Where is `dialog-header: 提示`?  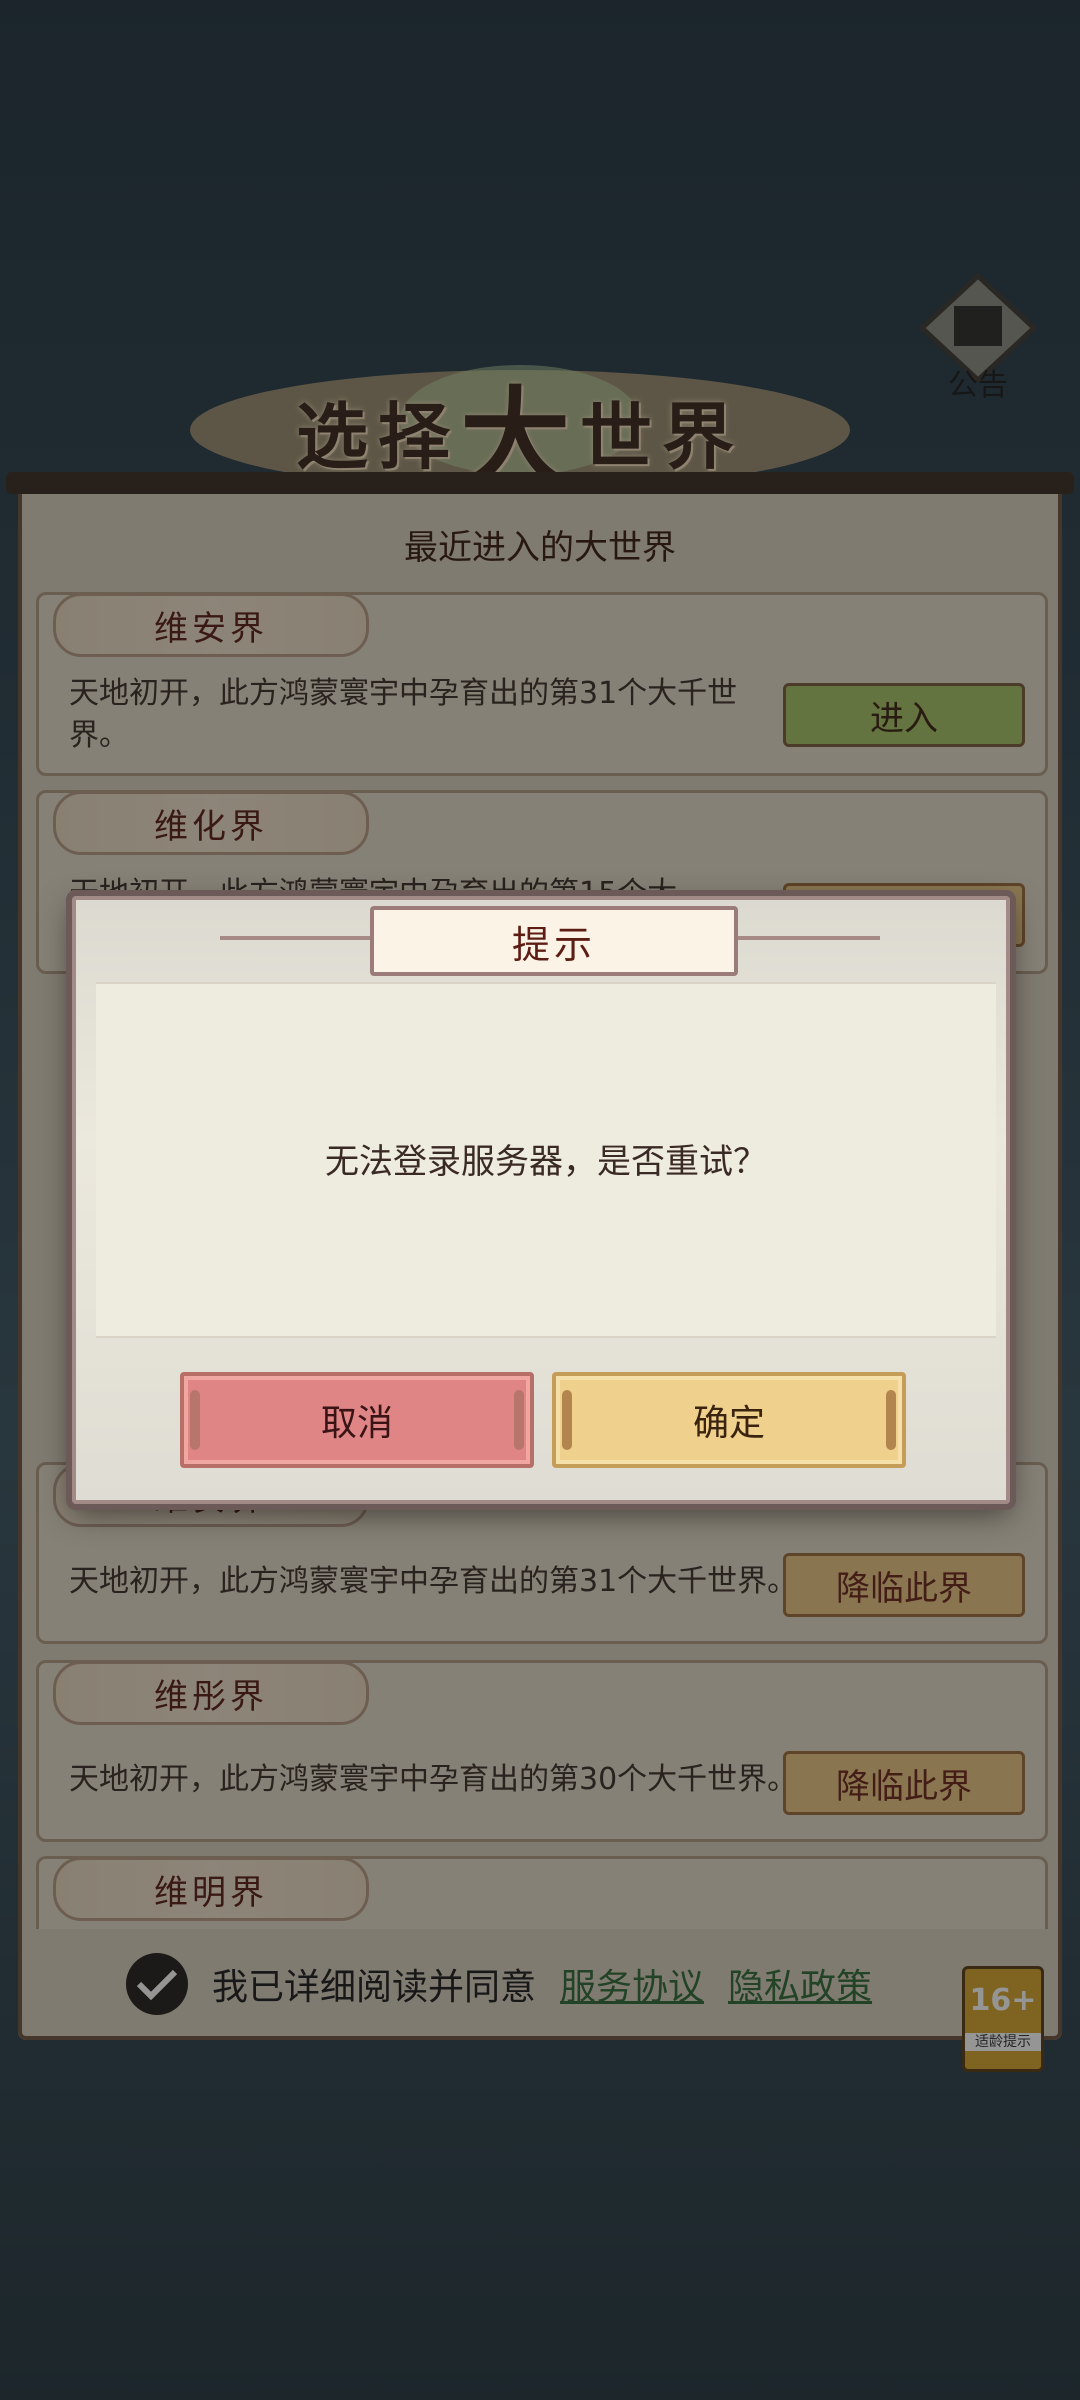 dialog-header: 提示 is located at coordinates (550, 940).